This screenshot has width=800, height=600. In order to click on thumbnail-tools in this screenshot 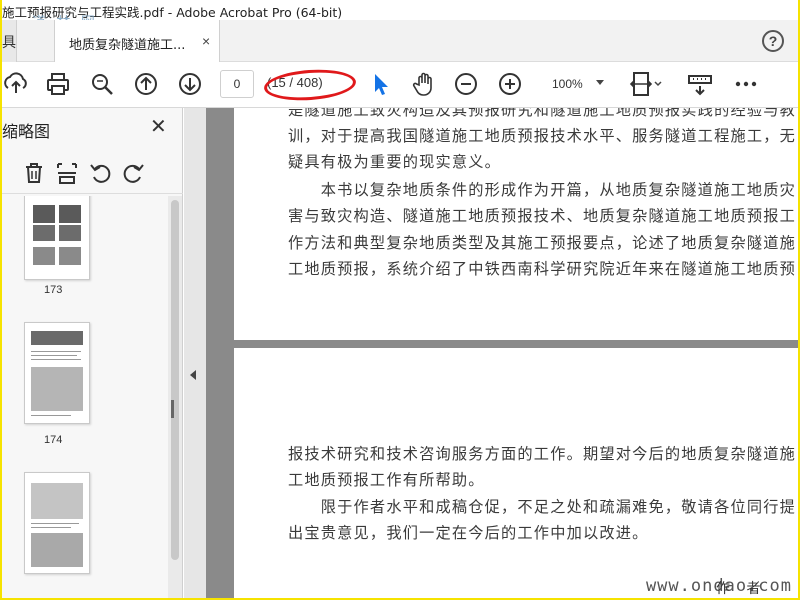, I will do `click(92, 174)`.